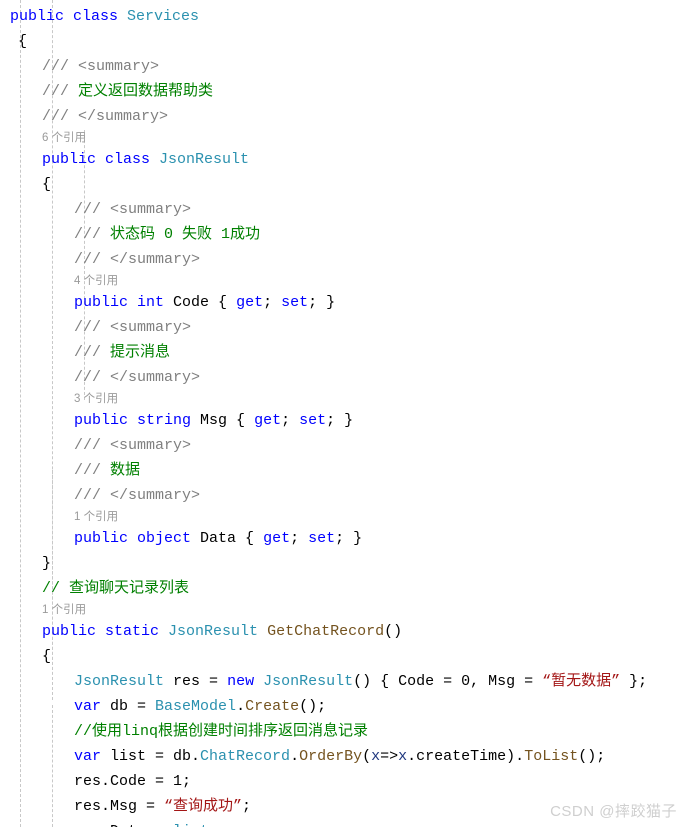 Image resolution: width=685 pixels, height=827 pixels. Describe the element at coordinates (140, 352) in the screenshot. I see `code-token: 提示消息` at that location.